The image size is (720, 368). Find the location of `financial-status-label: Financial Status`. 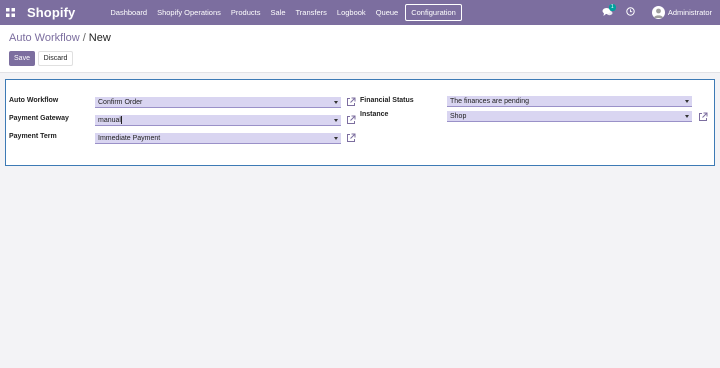

financial-status-label: Financial Status is located at coordinates (387, 100).